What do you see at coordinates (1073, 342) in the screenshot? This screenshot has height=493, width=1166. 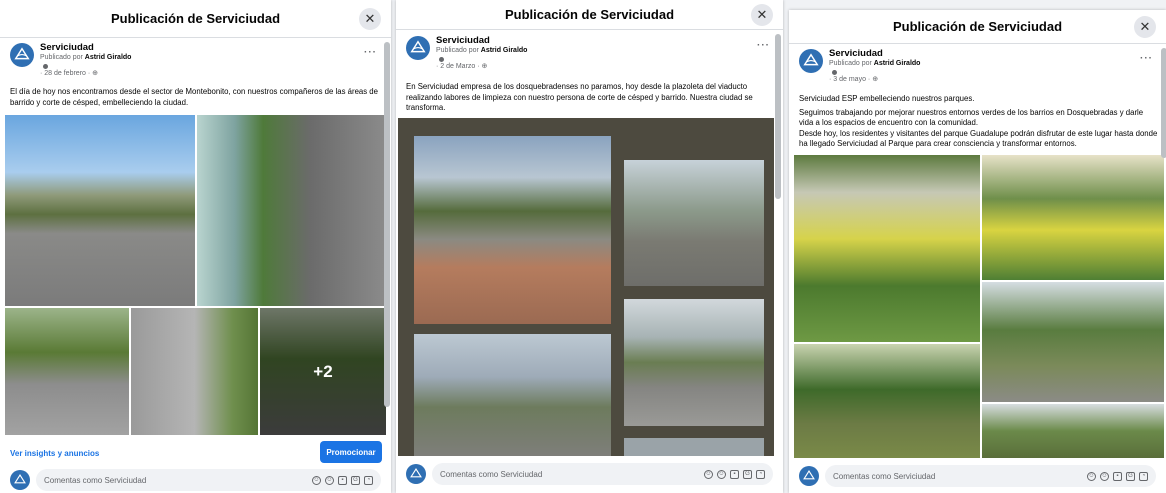 I see `photo-park-path` at bounding box center [1073, 342].